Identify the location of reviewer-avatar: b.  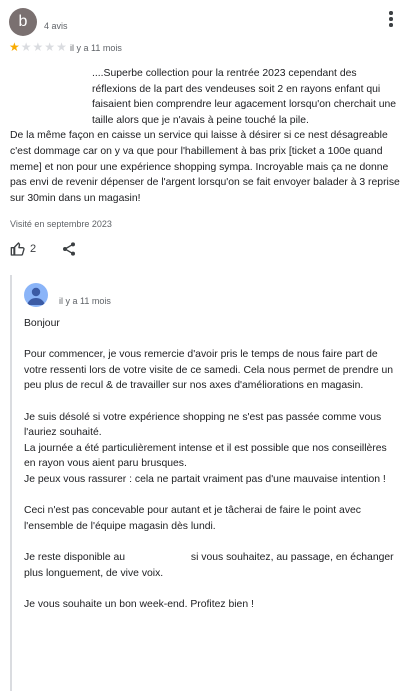
(23, 22).